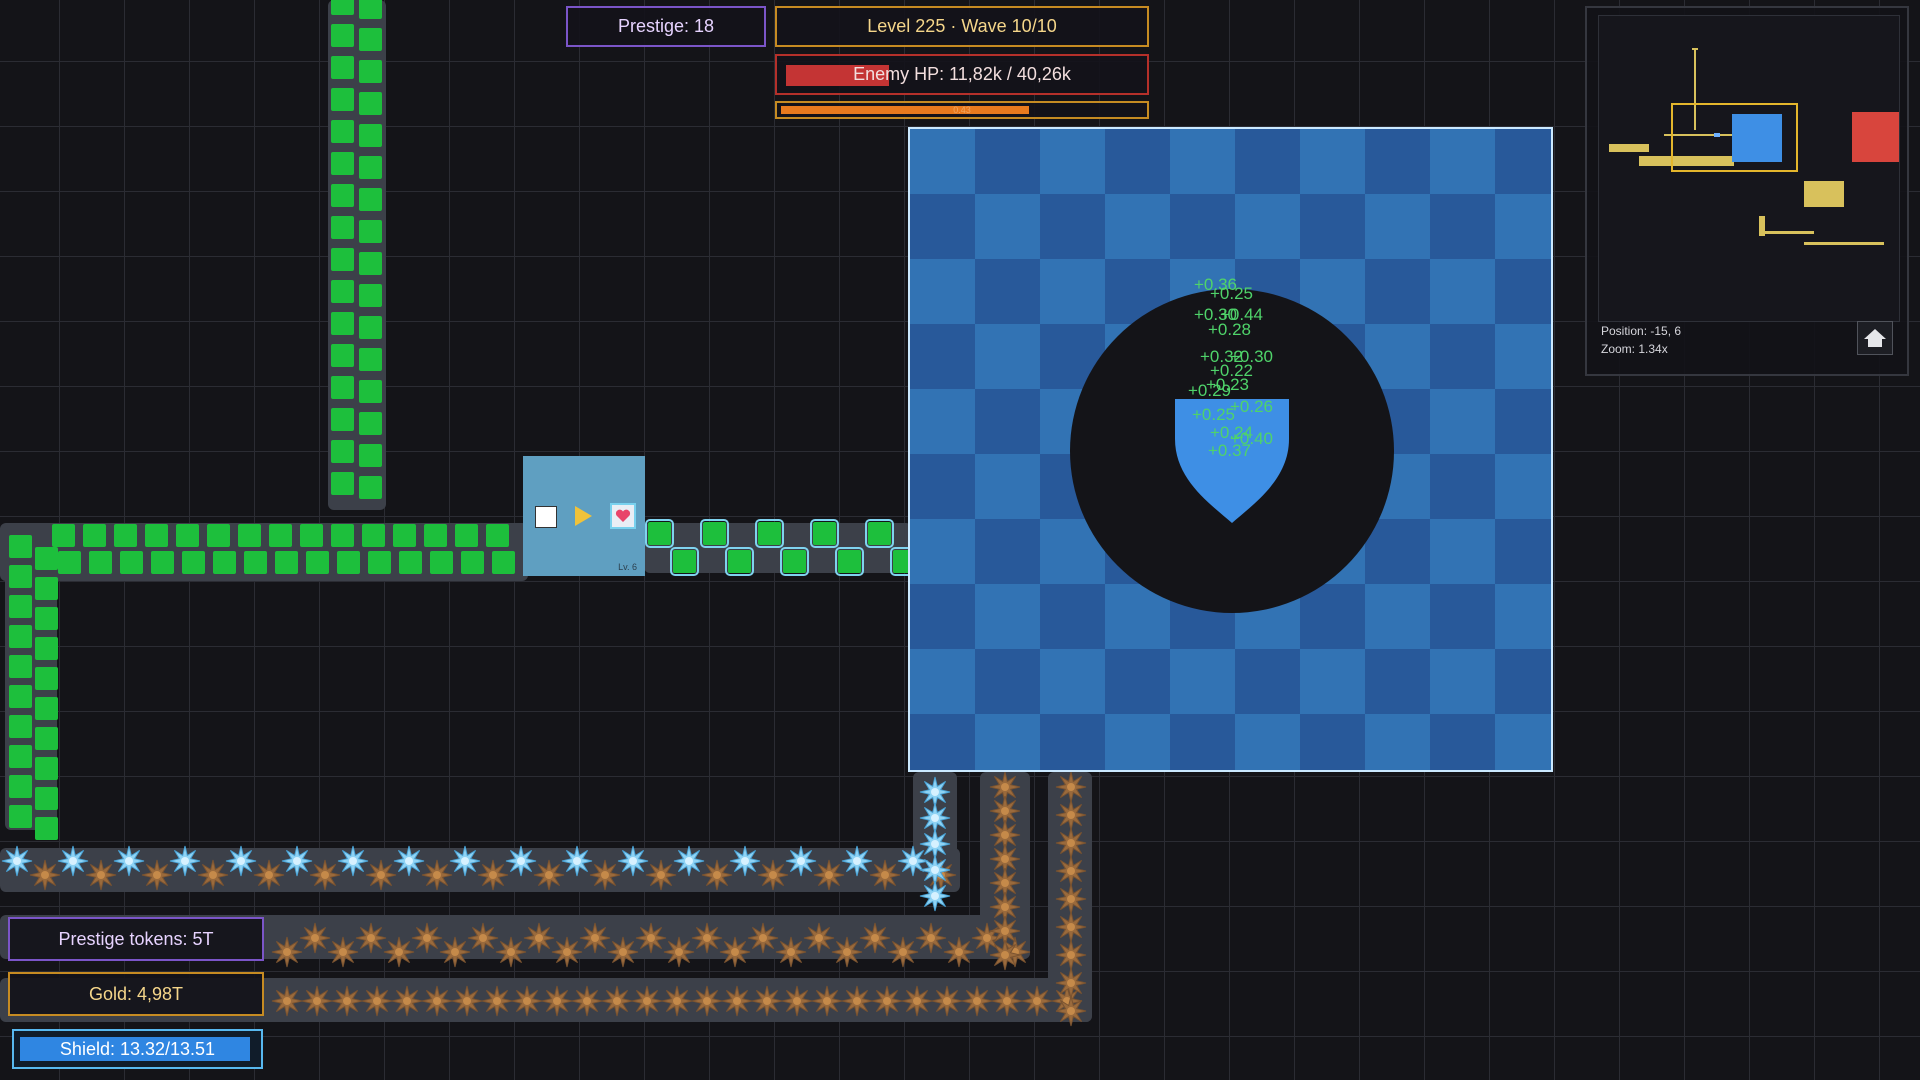  I want to click on wave-progress-fill, so click(905, 110).